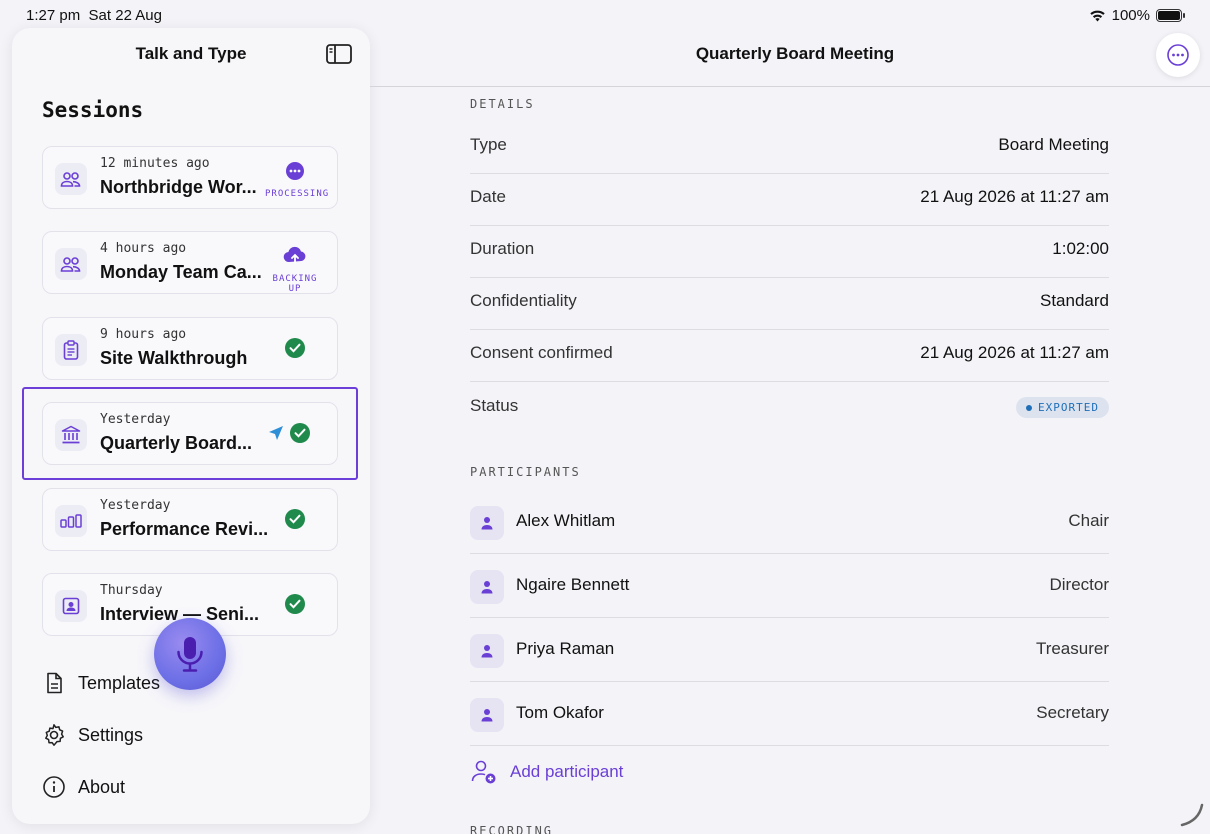 This screenshot has height=834, width=1210. I want to click on send-icon, so click(276, 433).